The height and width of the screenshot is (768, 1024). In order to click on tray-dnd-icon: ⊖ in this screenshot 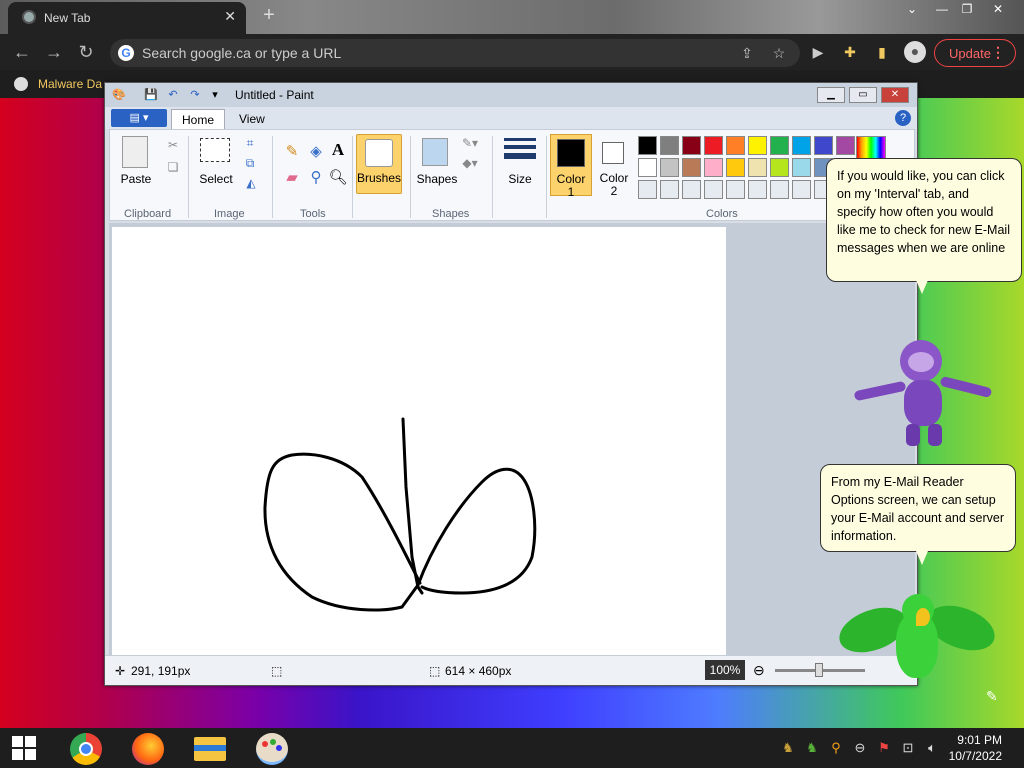, I will do `click(860, 748)`.